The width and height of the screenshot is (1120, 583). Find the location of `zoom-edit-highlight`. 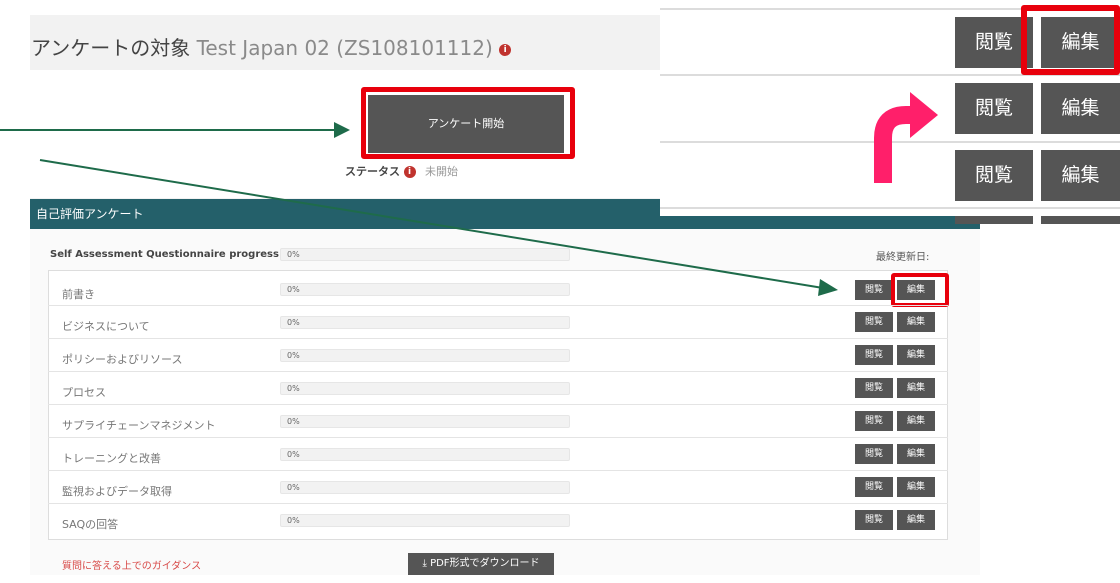

zoom-edit-highlight is located at coordinates (1070, 40).